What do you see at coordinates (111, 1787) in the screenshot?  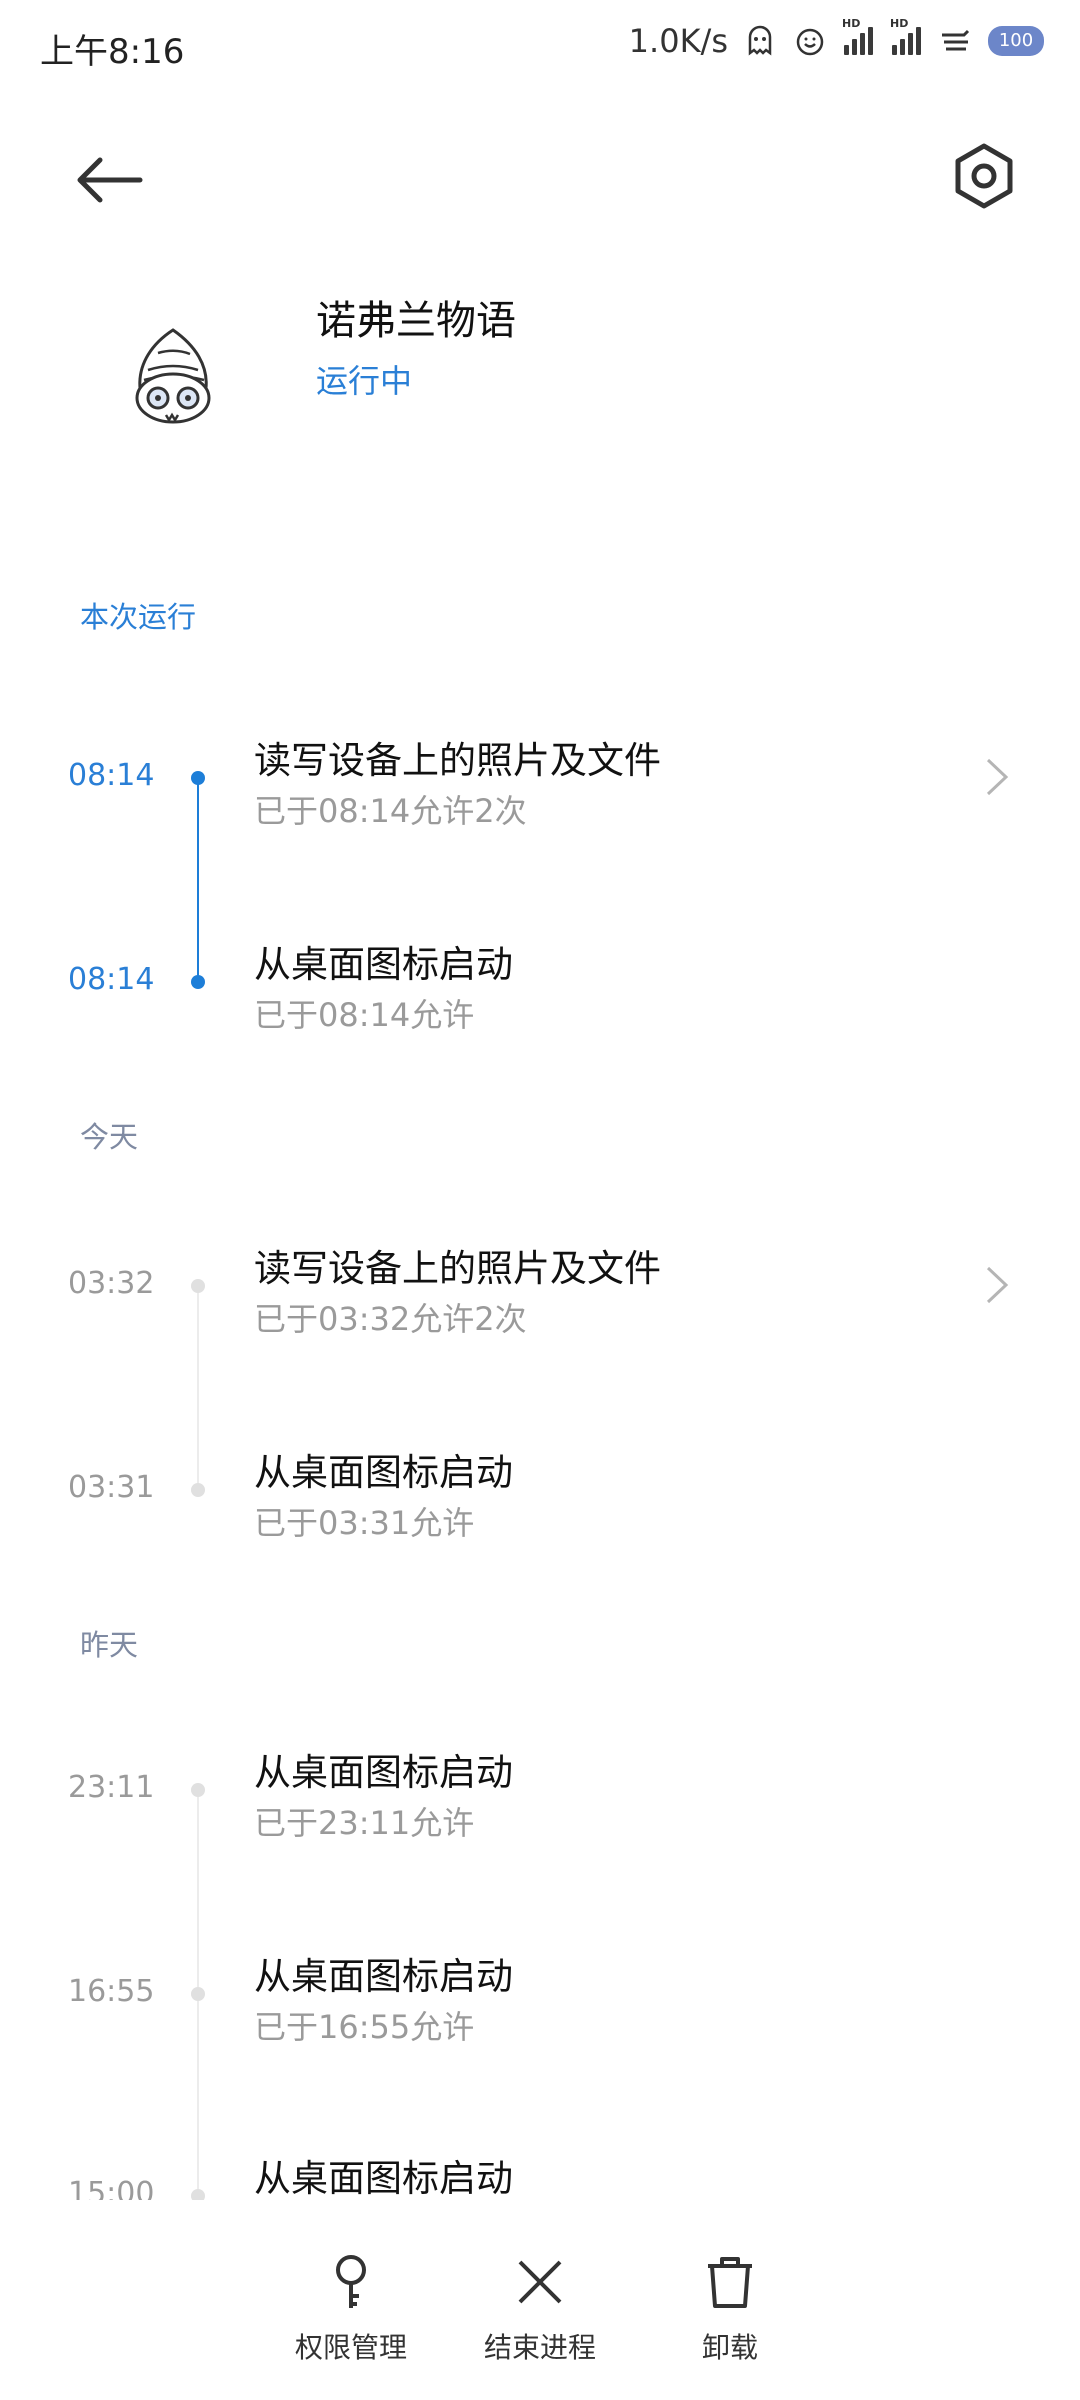 I see `entry-time: 23:11` at bounding box center [111, 1787].